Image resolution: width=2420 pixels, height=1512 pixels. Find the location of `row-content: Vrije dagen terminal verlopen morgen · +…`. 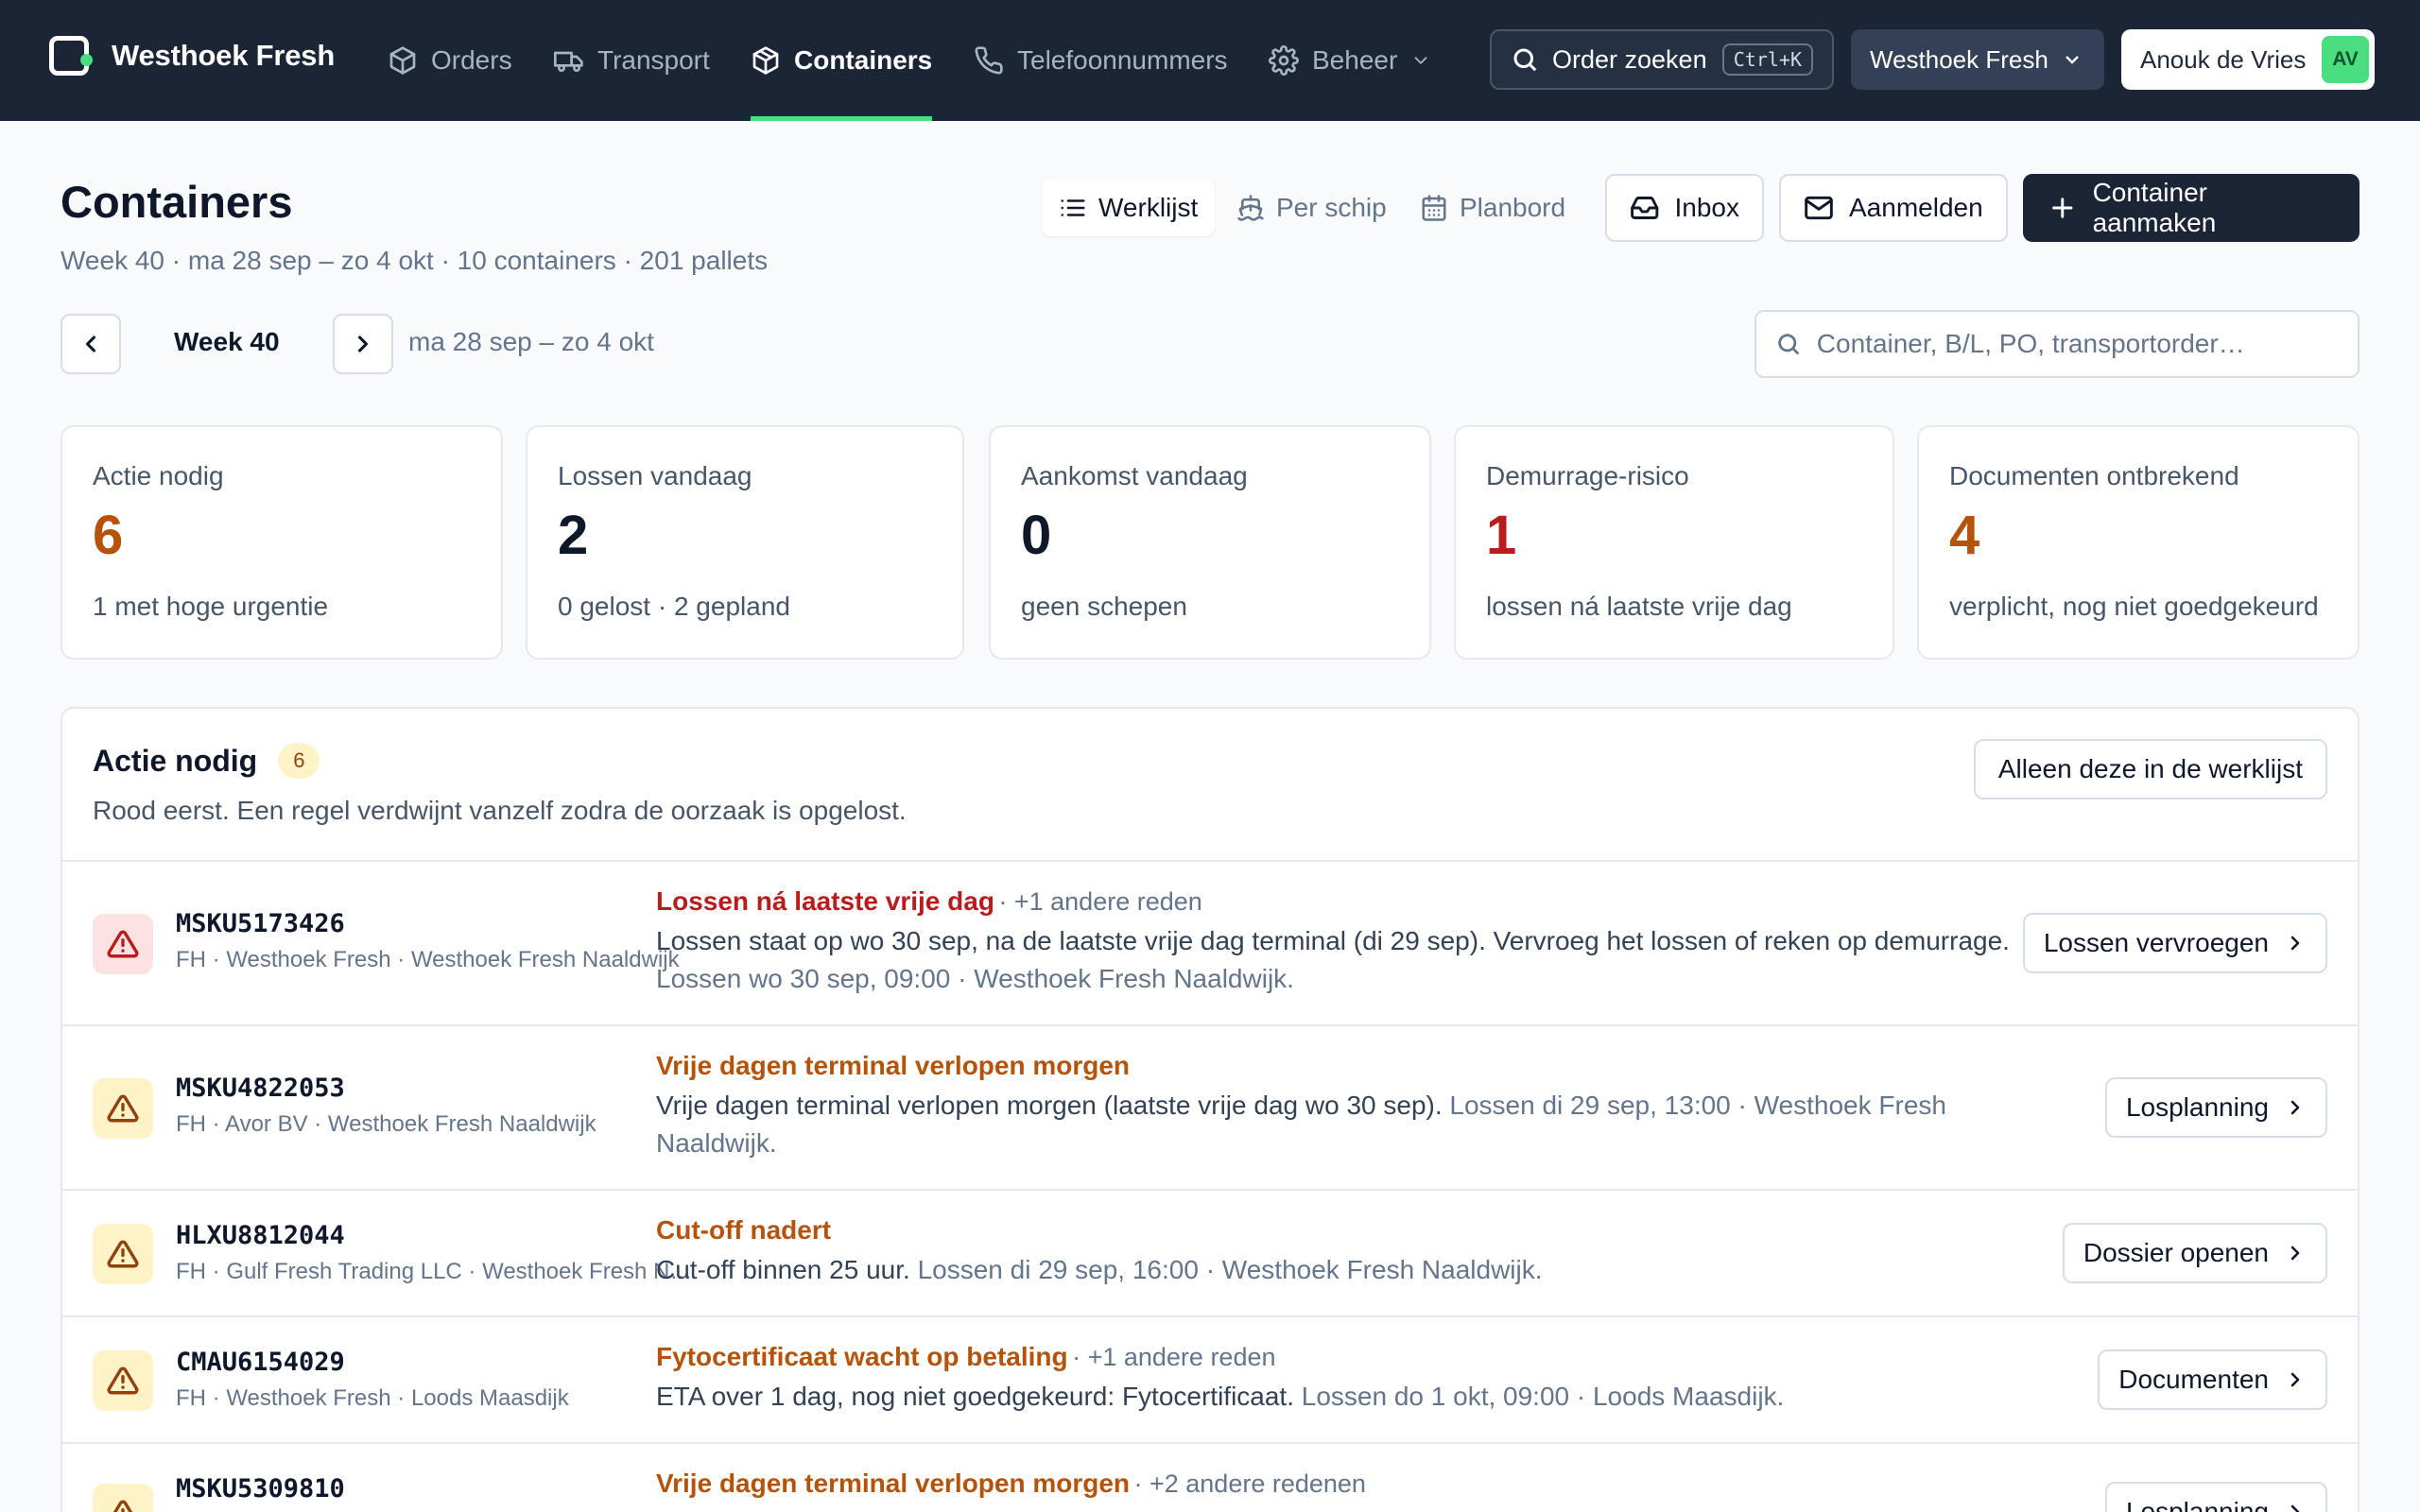

row-content: Vrije dagen terminal verlopen morgen · +… is located at coordinates (1346, 1484).